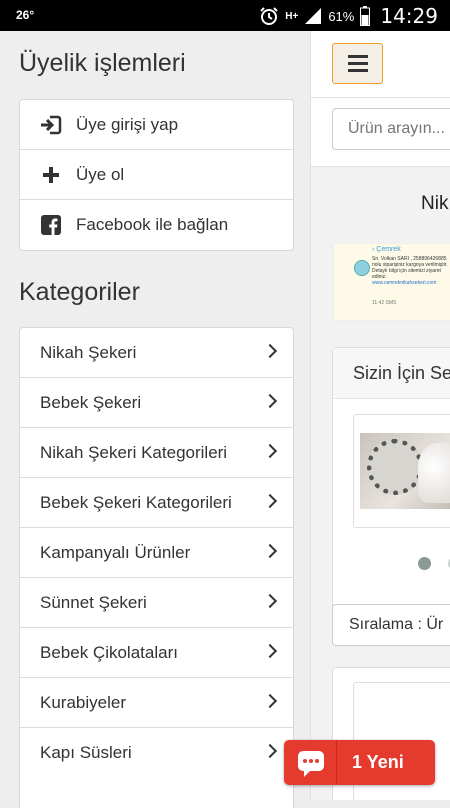 This screenshot has height=808, width=450. Describe the element at coordinates (156, 353) in the screenshot. I see `sidebar-item-category: Nikah Şekeri` at that location.